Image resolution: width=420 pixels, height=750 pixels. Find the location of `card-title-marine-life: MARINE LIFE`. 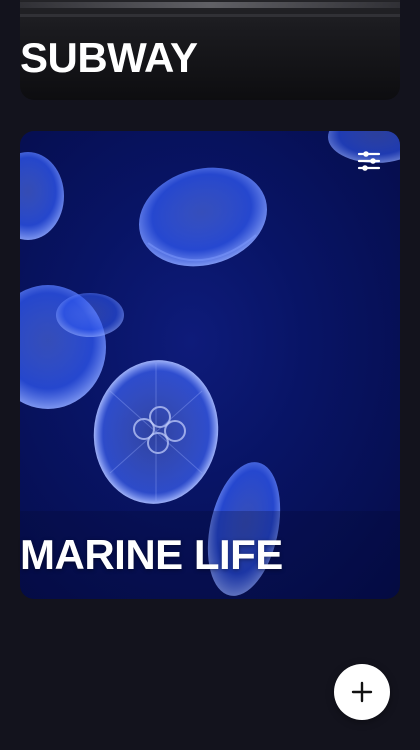

card-title-marine-life: MARINE LIFE is located at coordinates (151, 554).